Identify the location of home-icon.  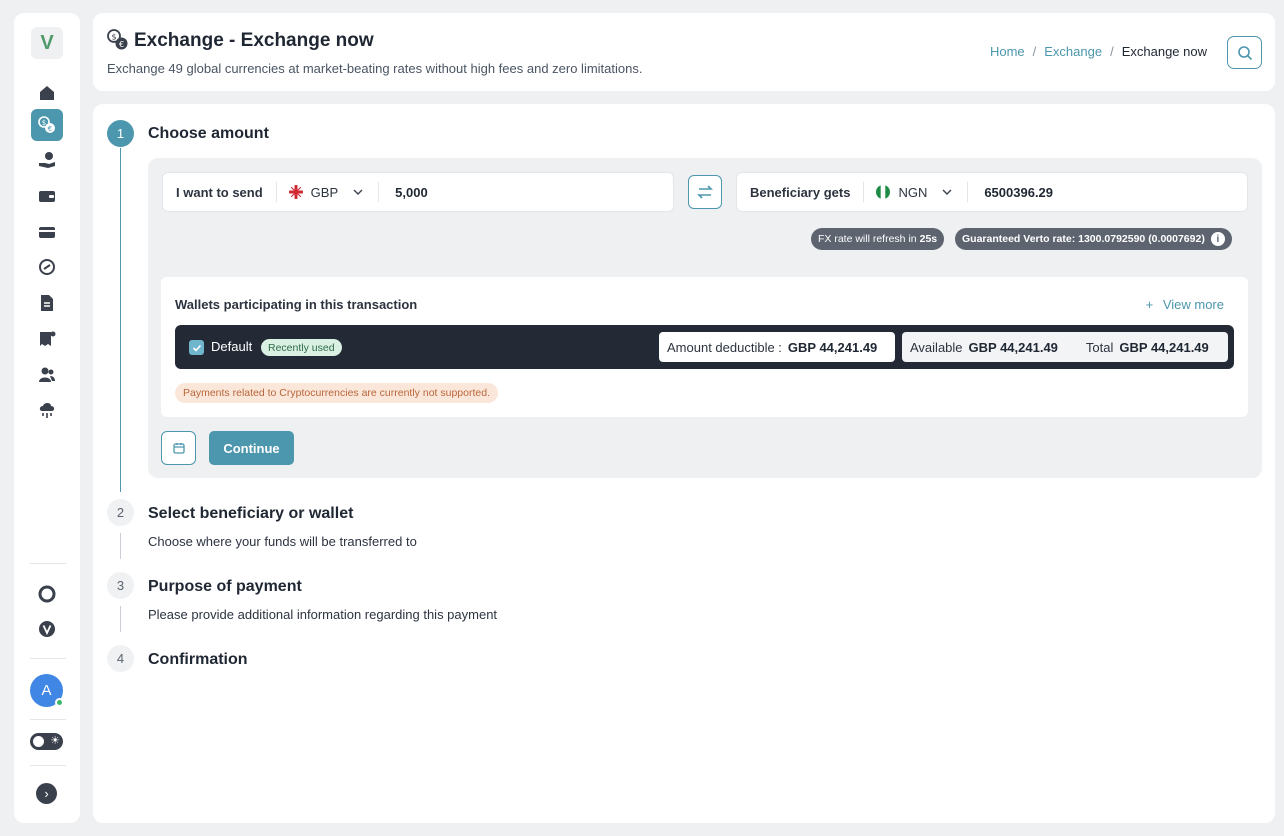
(47, 93).